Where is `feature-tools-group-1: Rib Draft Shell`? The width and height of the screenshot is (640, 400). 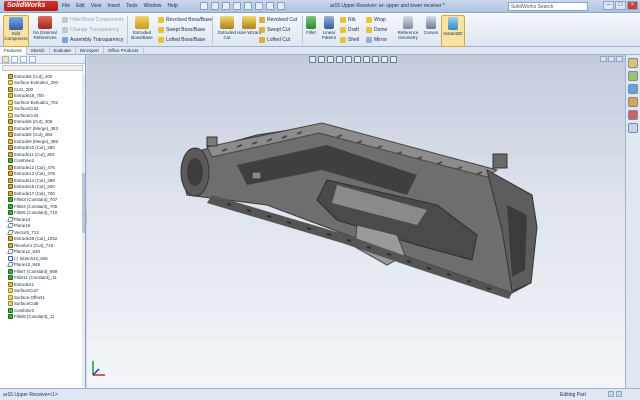 feature-tools-group-1: Rib Draft Shell is located at coordinates (349, 30).